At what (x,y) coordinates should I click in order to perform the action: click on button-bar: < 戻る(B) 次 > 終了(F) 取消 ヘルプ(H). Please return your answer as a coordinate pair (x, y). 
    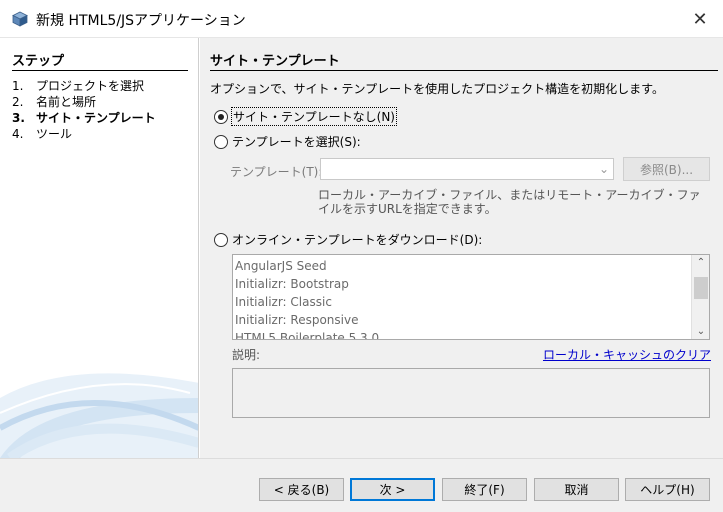
    Looking at the image, I should click on (361, 485).